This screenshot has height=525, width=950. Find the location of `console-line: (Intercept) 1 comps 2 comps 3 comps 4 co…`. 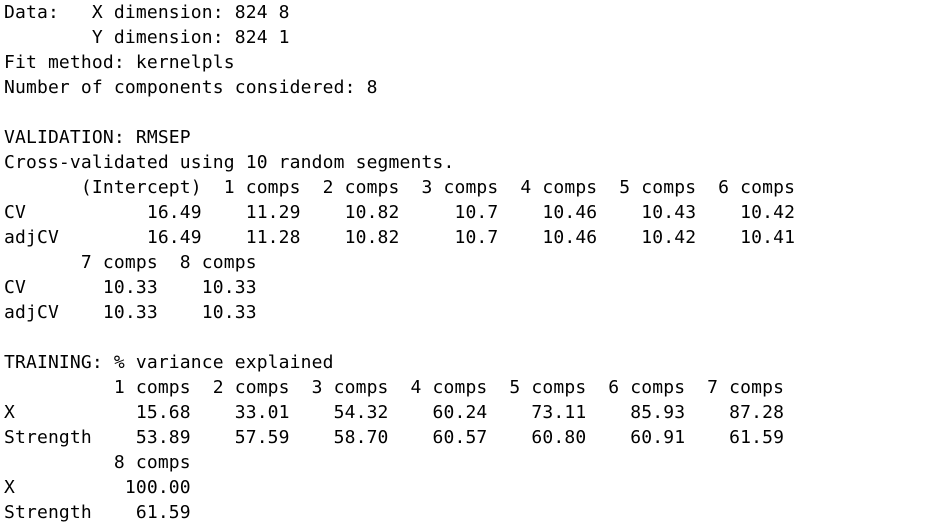

console-line: (Intercept) 1 comps 2 comps 3 comps 4 co… is located at coordinates (400, 187).